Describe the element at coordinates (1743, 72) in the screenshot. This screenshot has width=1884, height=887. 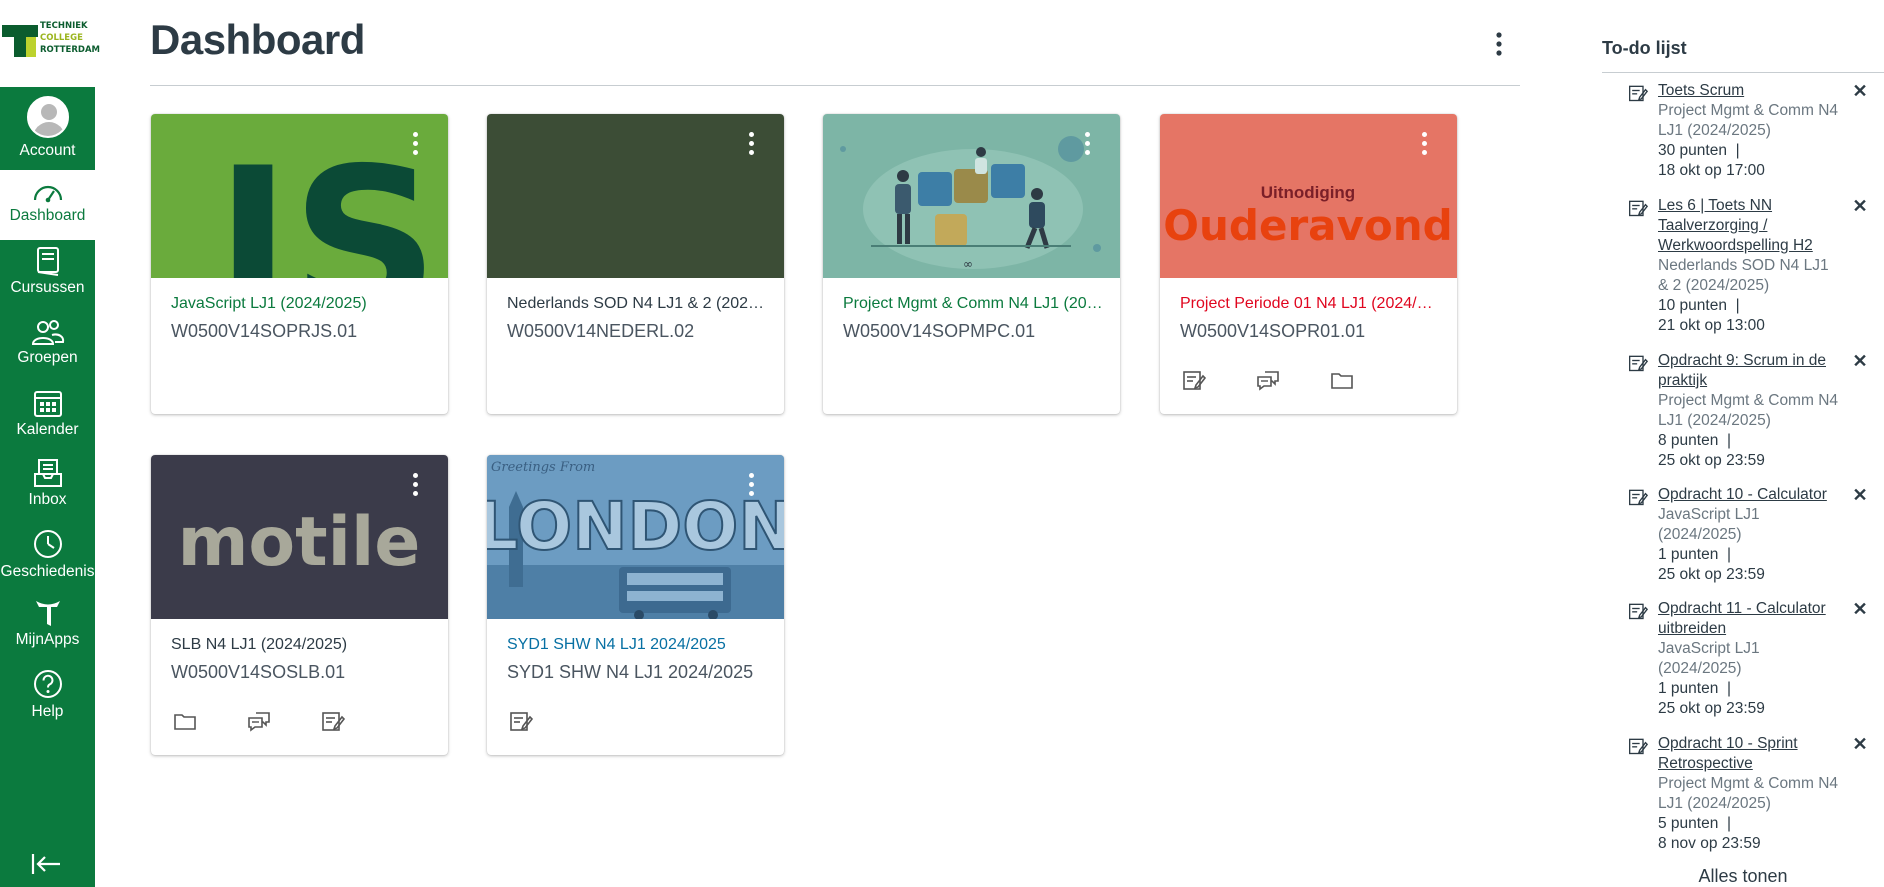
I see `todo-divider` at that location.